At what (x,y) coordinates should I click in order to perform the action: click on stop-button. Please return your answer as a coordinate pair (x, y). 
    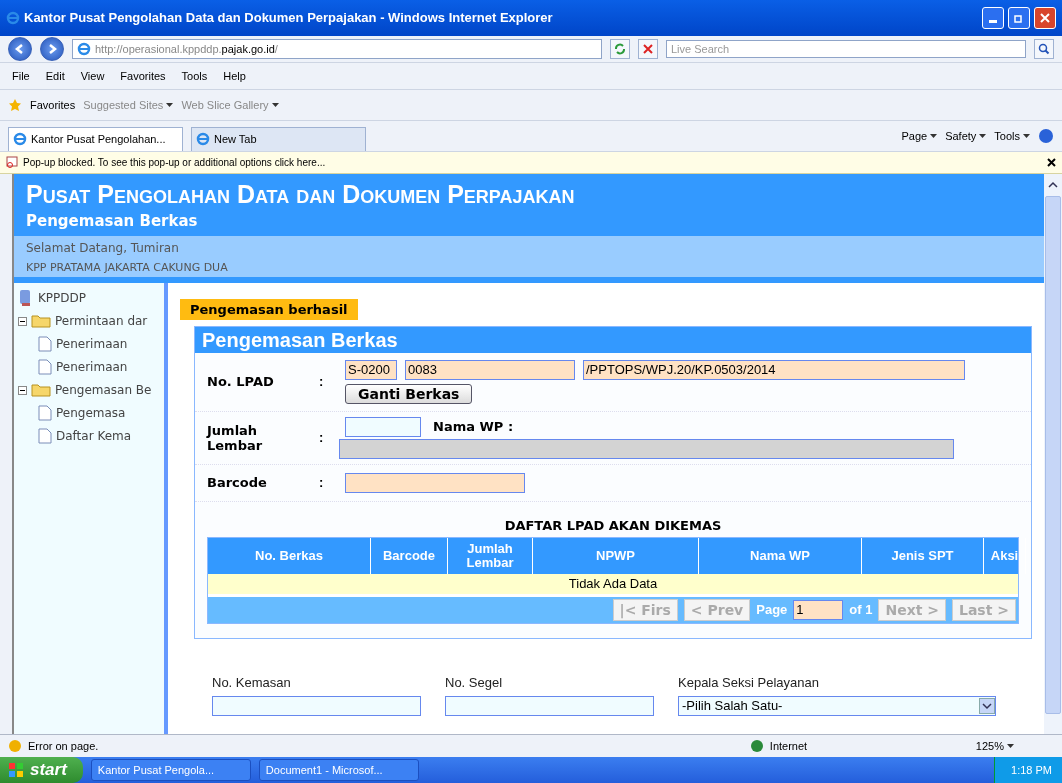
    Looking at the image, I should click on (648, 48).